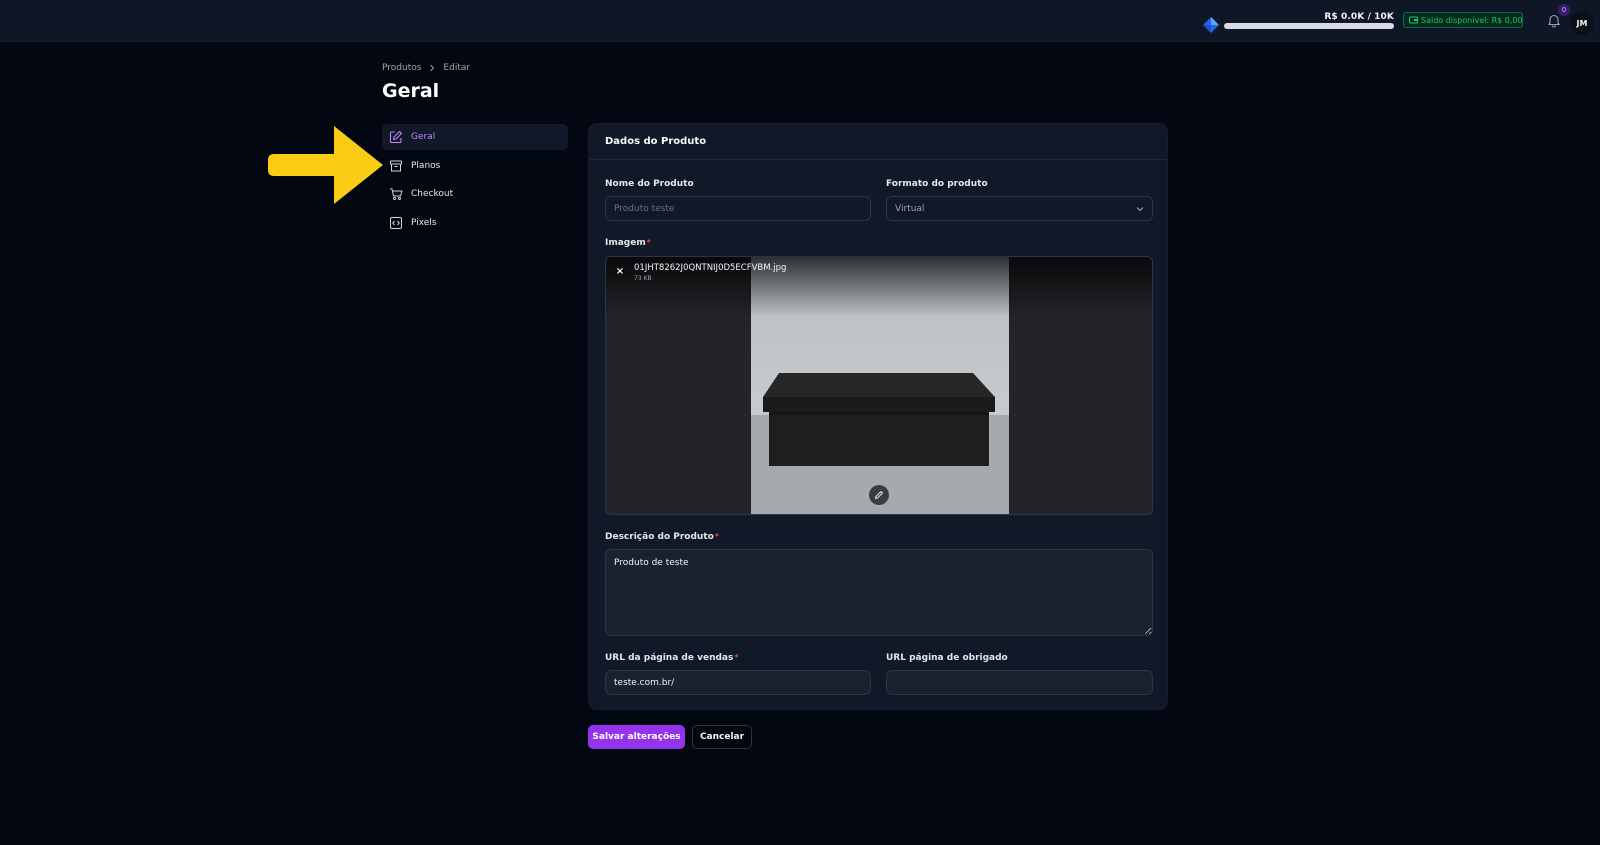 The height and width of the screenshot is (845, 1600). Describe the element at coordinates (423, 137) in the screenshot. I see `nav-item-label: Geral` at that location.